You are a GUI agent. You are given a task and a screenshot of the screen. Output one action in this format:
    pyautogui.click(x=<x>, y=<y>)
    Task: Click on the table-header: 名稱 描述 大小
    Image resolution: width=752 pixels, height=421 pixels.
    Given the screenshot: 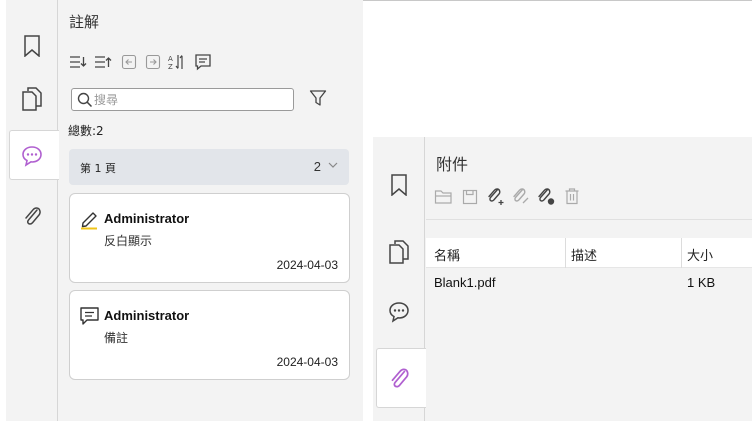 What is the action you would take?
    pyautogui.click(x=589, y=253)
    